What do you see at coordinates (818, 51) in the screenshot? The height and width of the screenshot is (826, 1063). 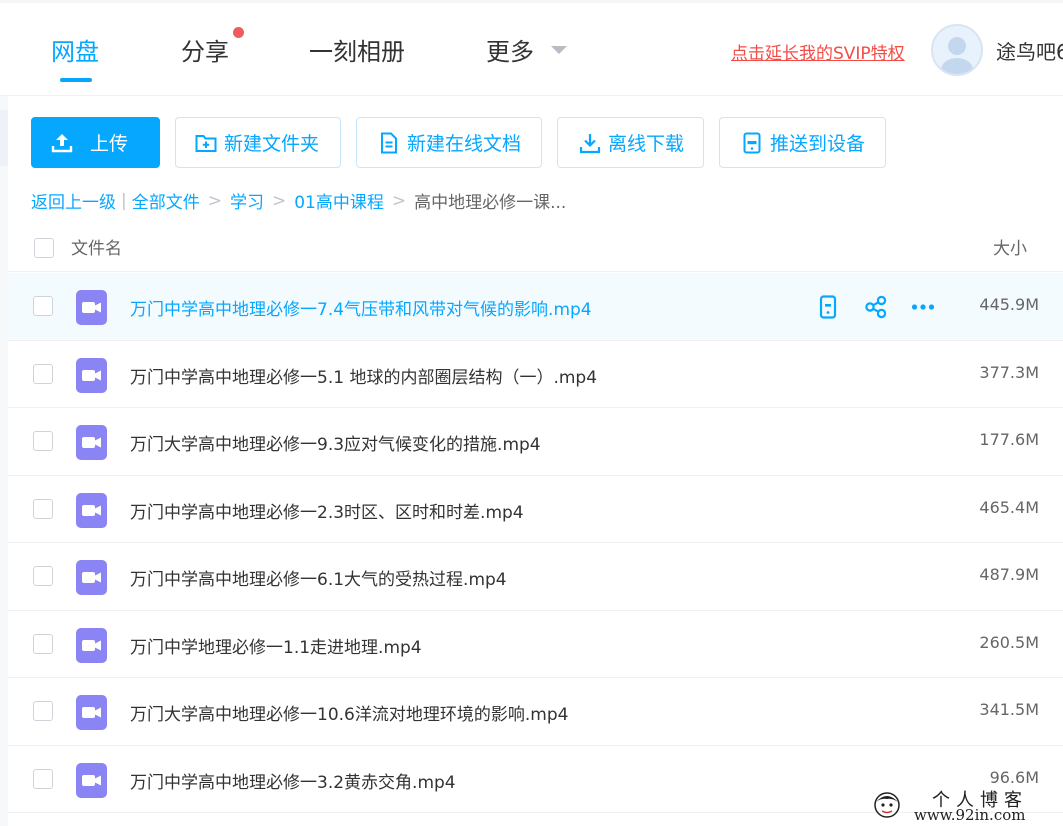 I see `svip-renew-link: 点击延长我的SVIP特权` at bounding box center [818, 51].